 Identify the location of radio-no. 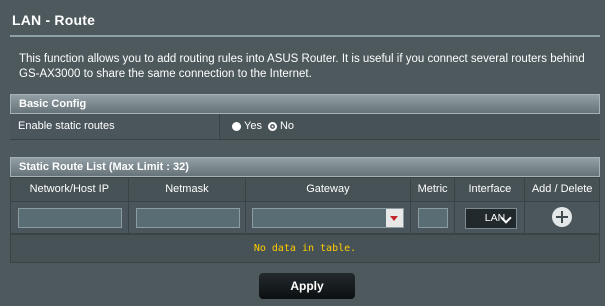
(272, 126).